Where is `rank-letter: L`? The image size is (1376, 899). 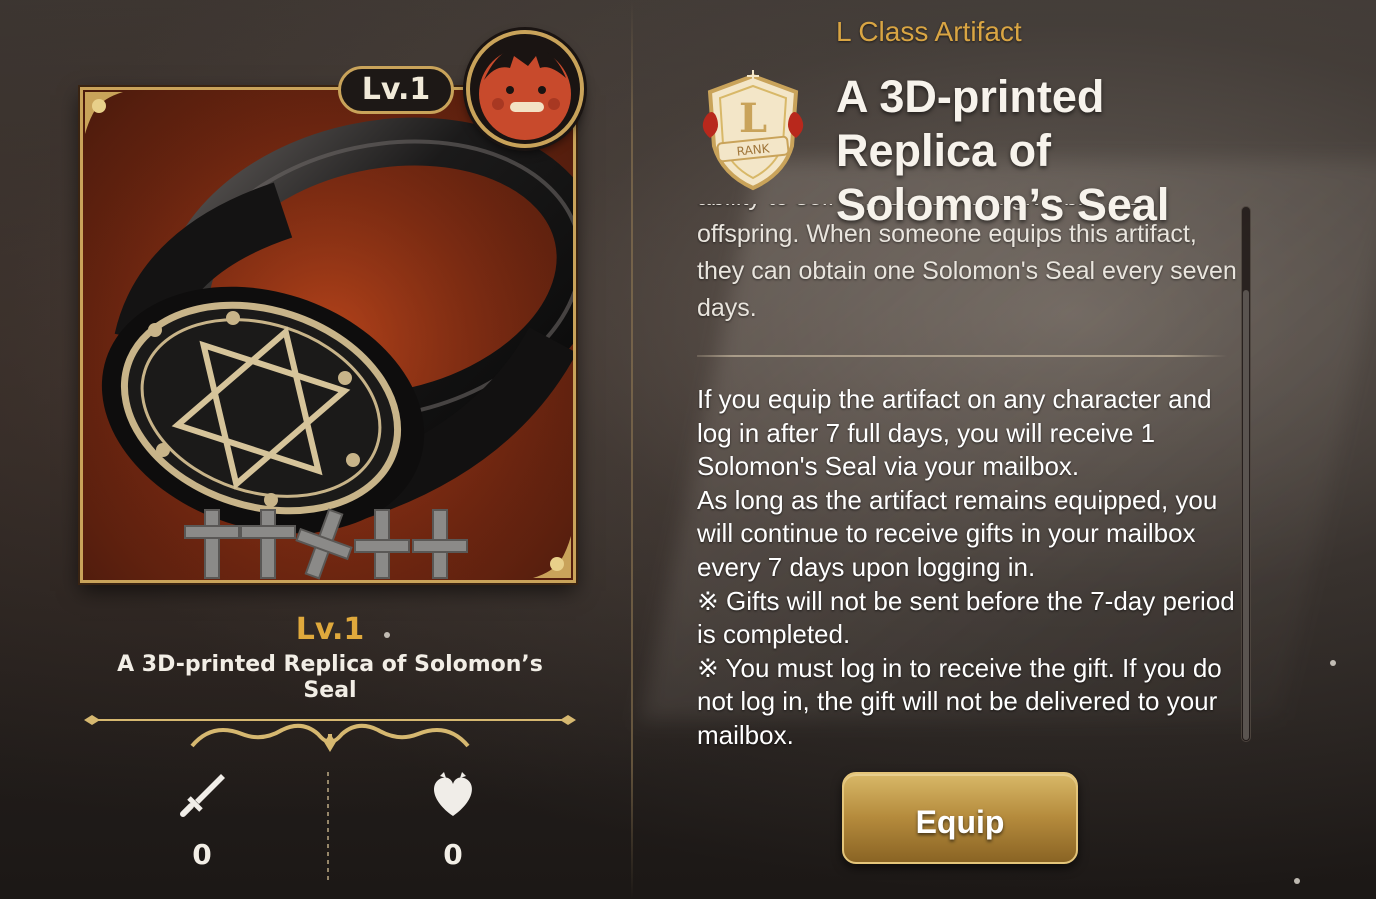
rank-letter: L is located at coordinates (753, 118).